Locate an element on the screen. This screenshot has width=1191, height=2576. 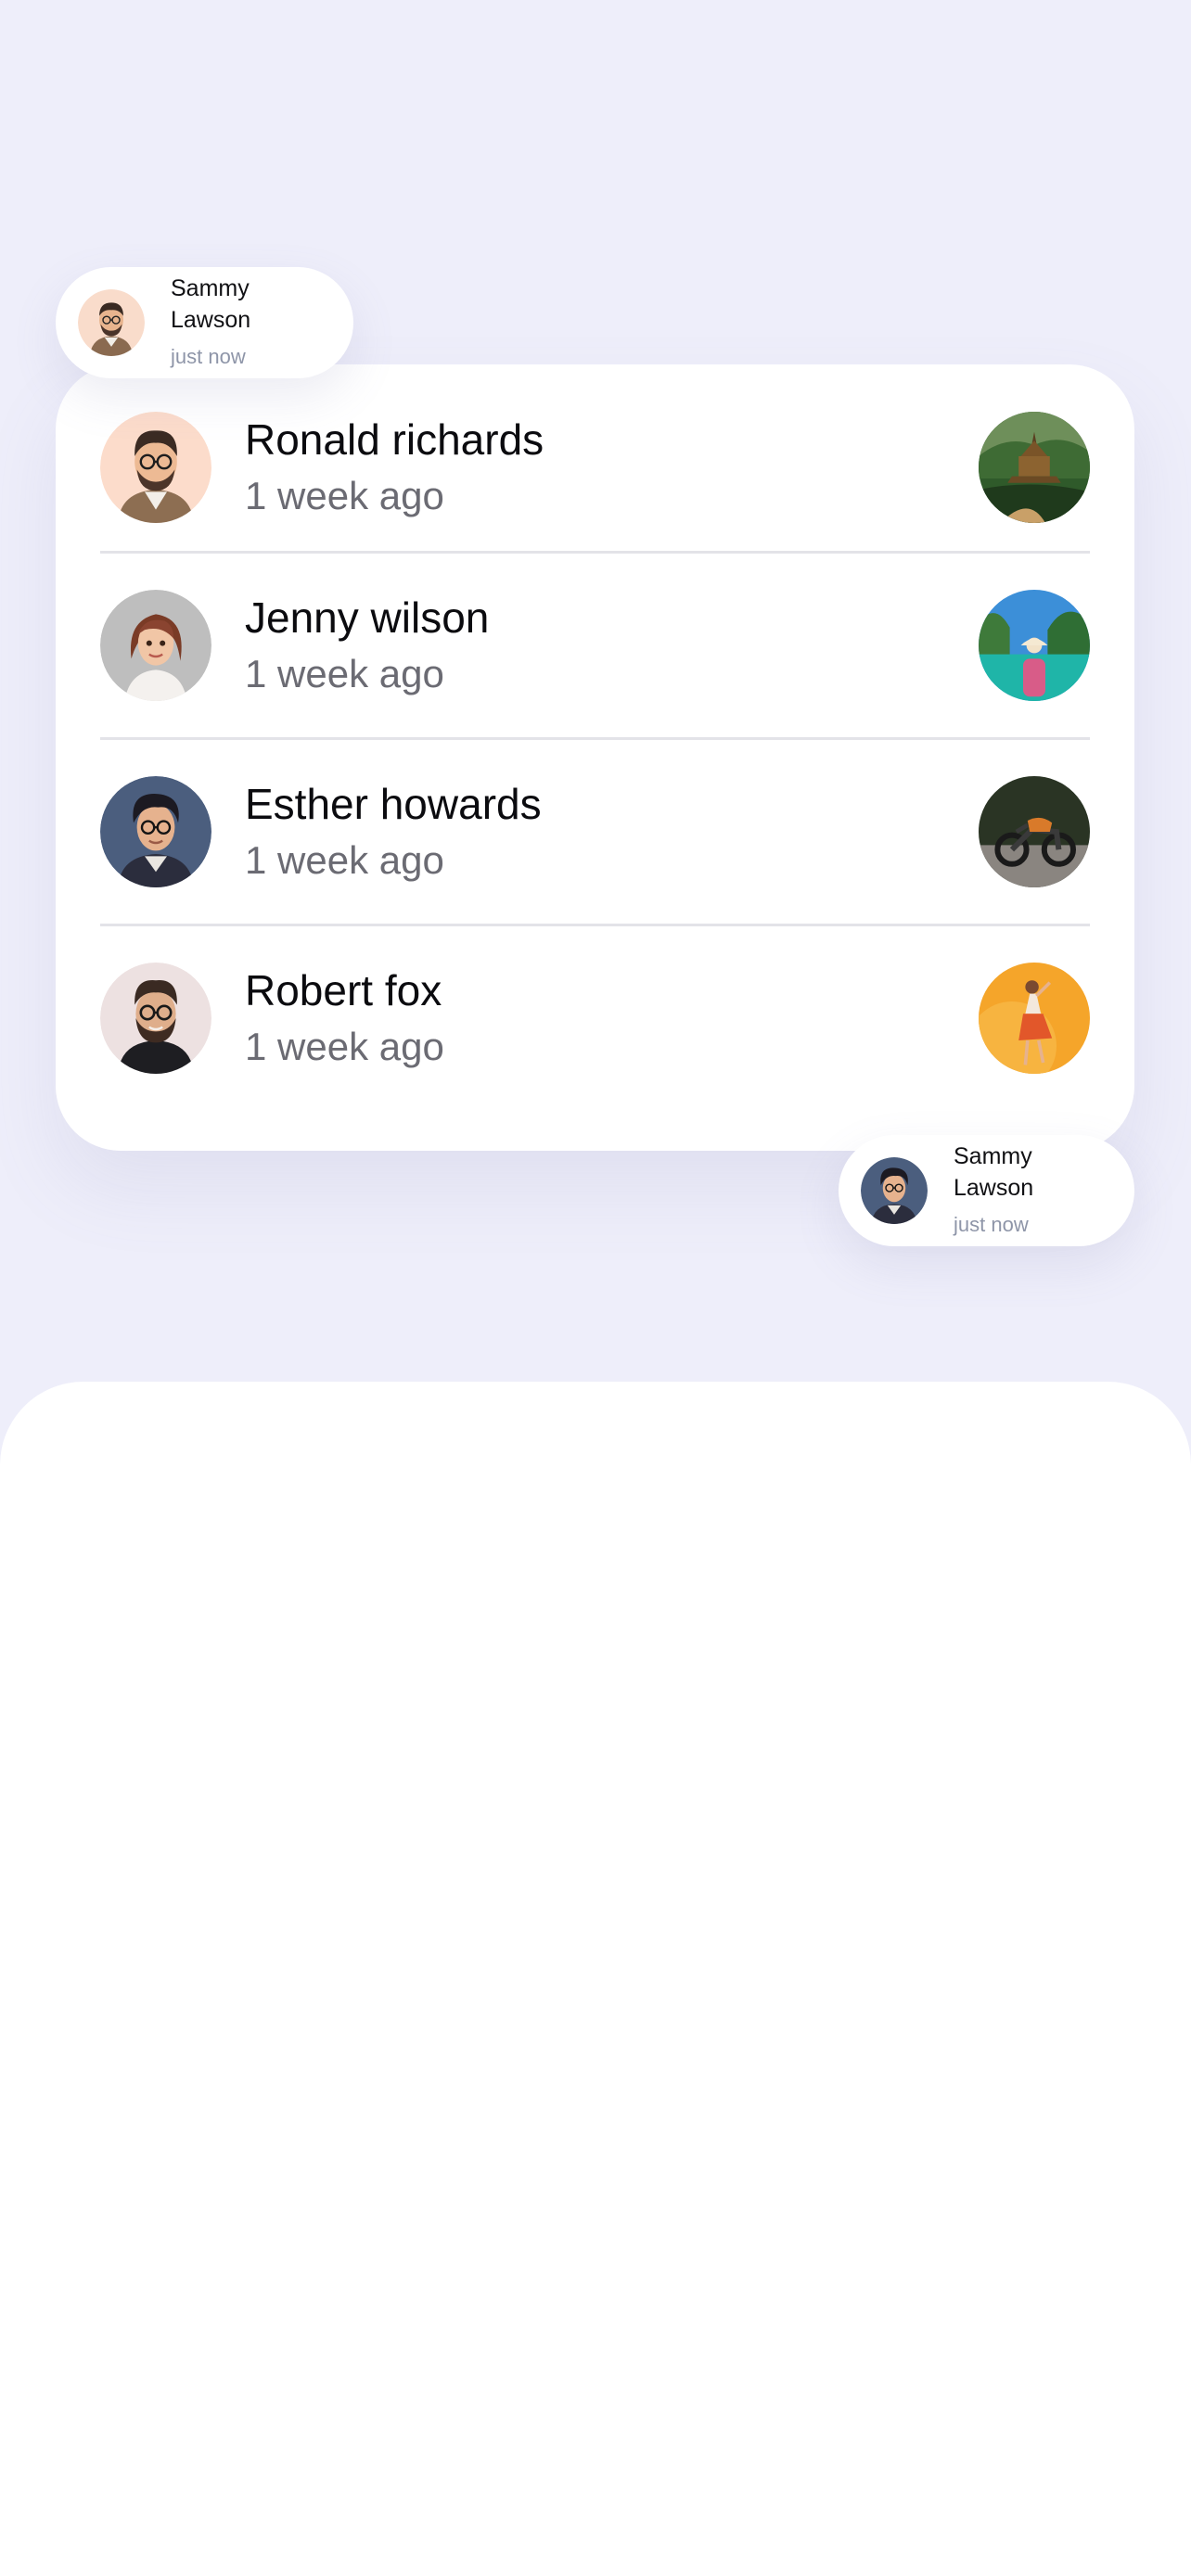
user-name: Ronald richards is located at coordinates (394, 439).